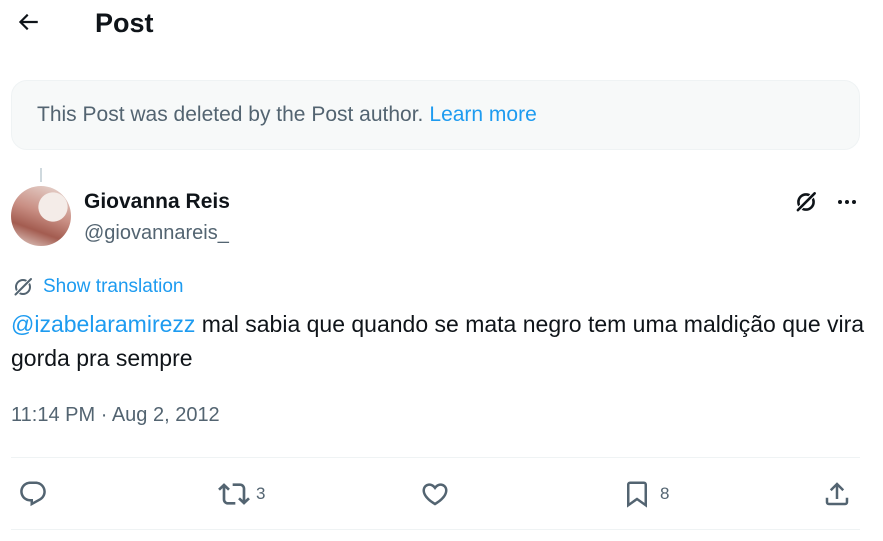 This screenshot has height=541, width=883. Describe the element at coordinates (435, 494) in the screenshot. I see `heart-icon` at that location.